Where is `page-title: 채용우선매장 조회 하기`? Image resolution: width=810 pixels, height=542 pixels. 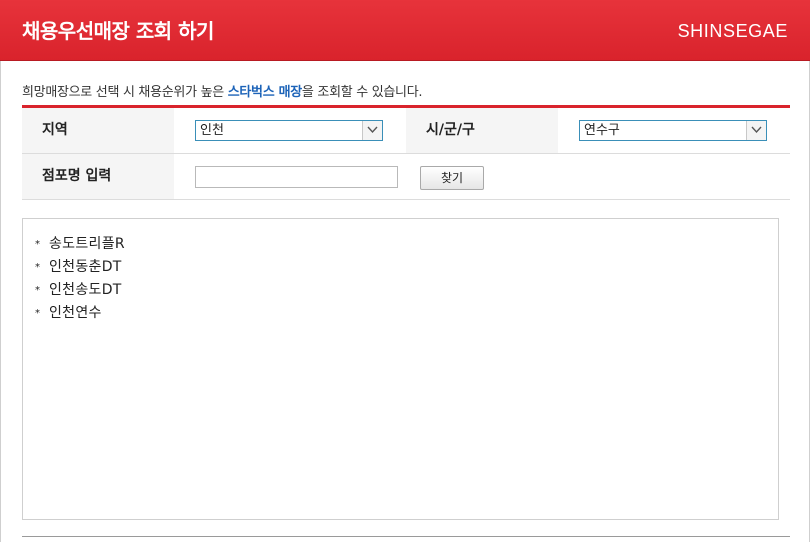 page-title: 채용우선매장 조회 하기 is located at coordinates (118, 31).